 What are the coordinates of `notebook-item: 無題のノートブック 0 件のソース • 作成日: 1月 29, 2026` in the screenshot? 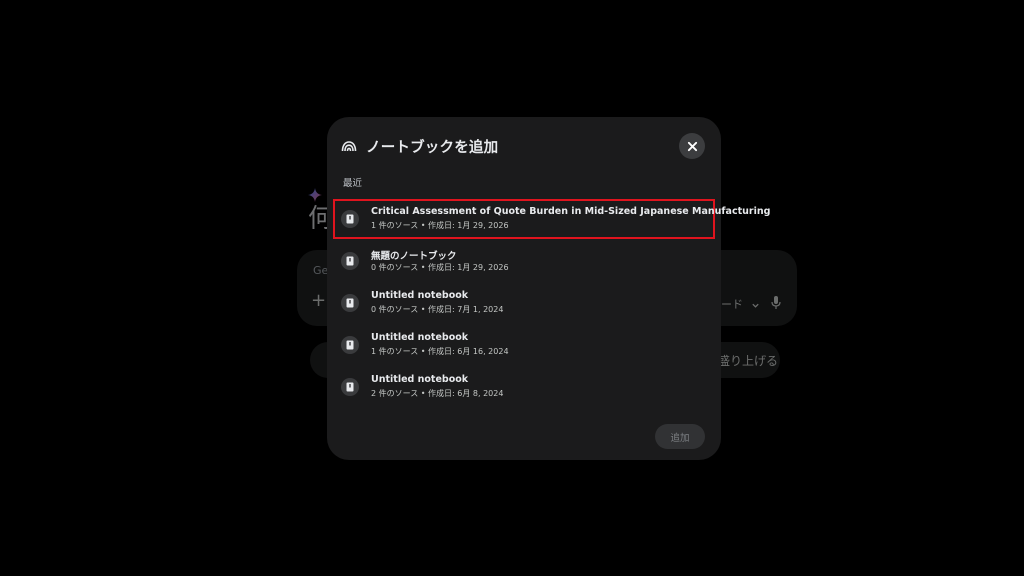 It's located at (524, 262).